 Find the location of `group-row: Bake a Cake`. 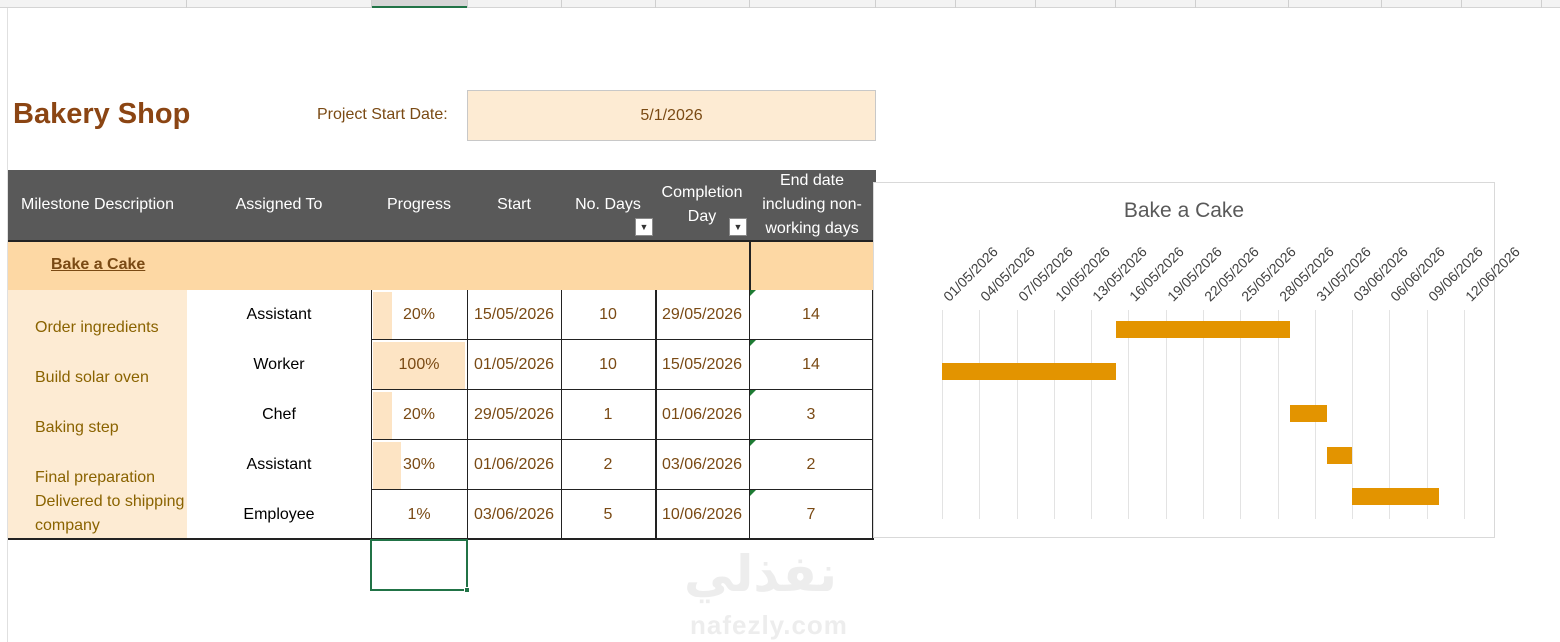

group-row: Bake a Cake is located at coordinates (440, 265).